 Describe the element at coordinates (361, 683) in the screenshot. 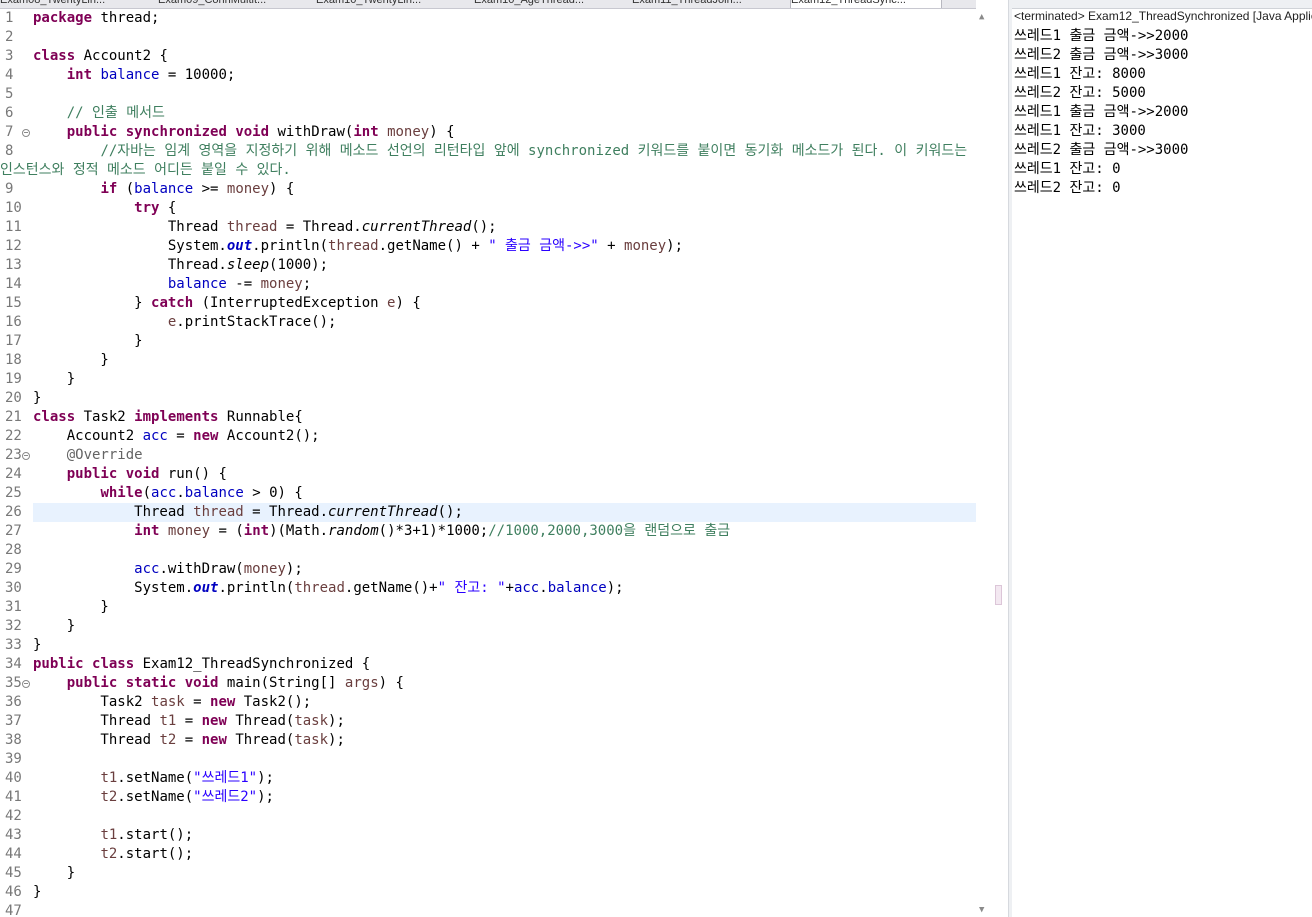

I see `code-token: args` at that location.